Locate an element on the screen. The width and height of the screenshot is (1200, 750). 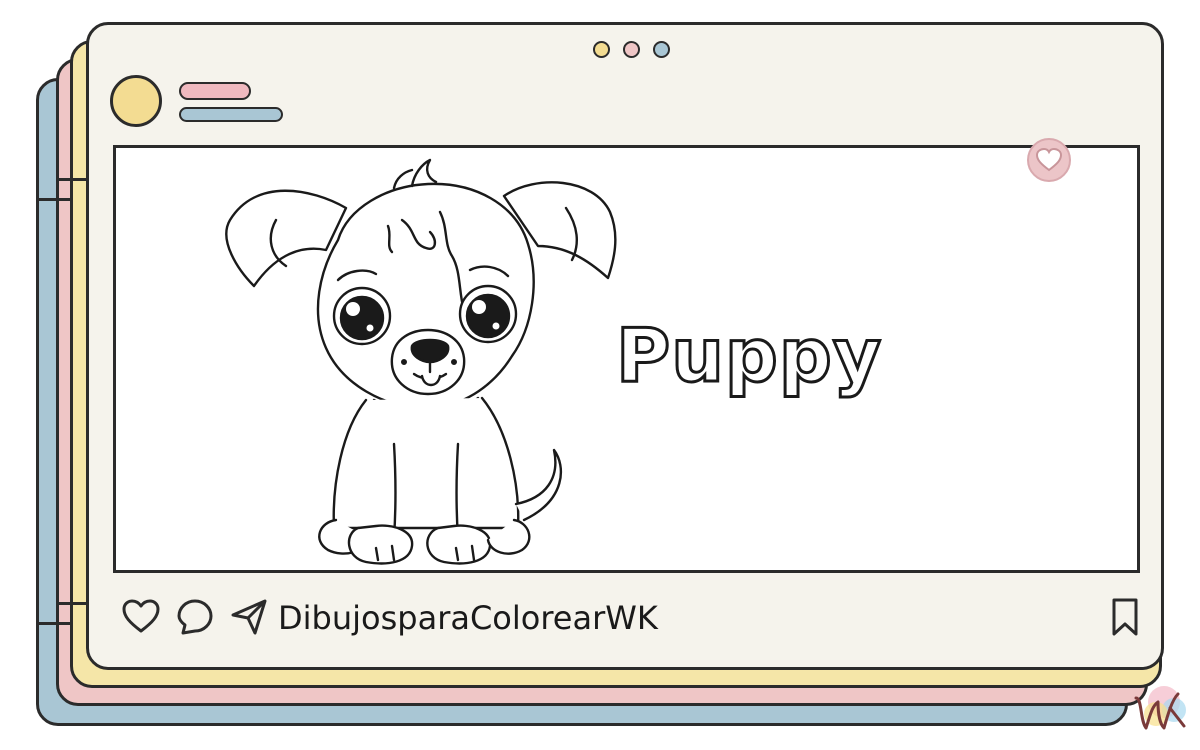
avatar is located at coordinates (136, 101).